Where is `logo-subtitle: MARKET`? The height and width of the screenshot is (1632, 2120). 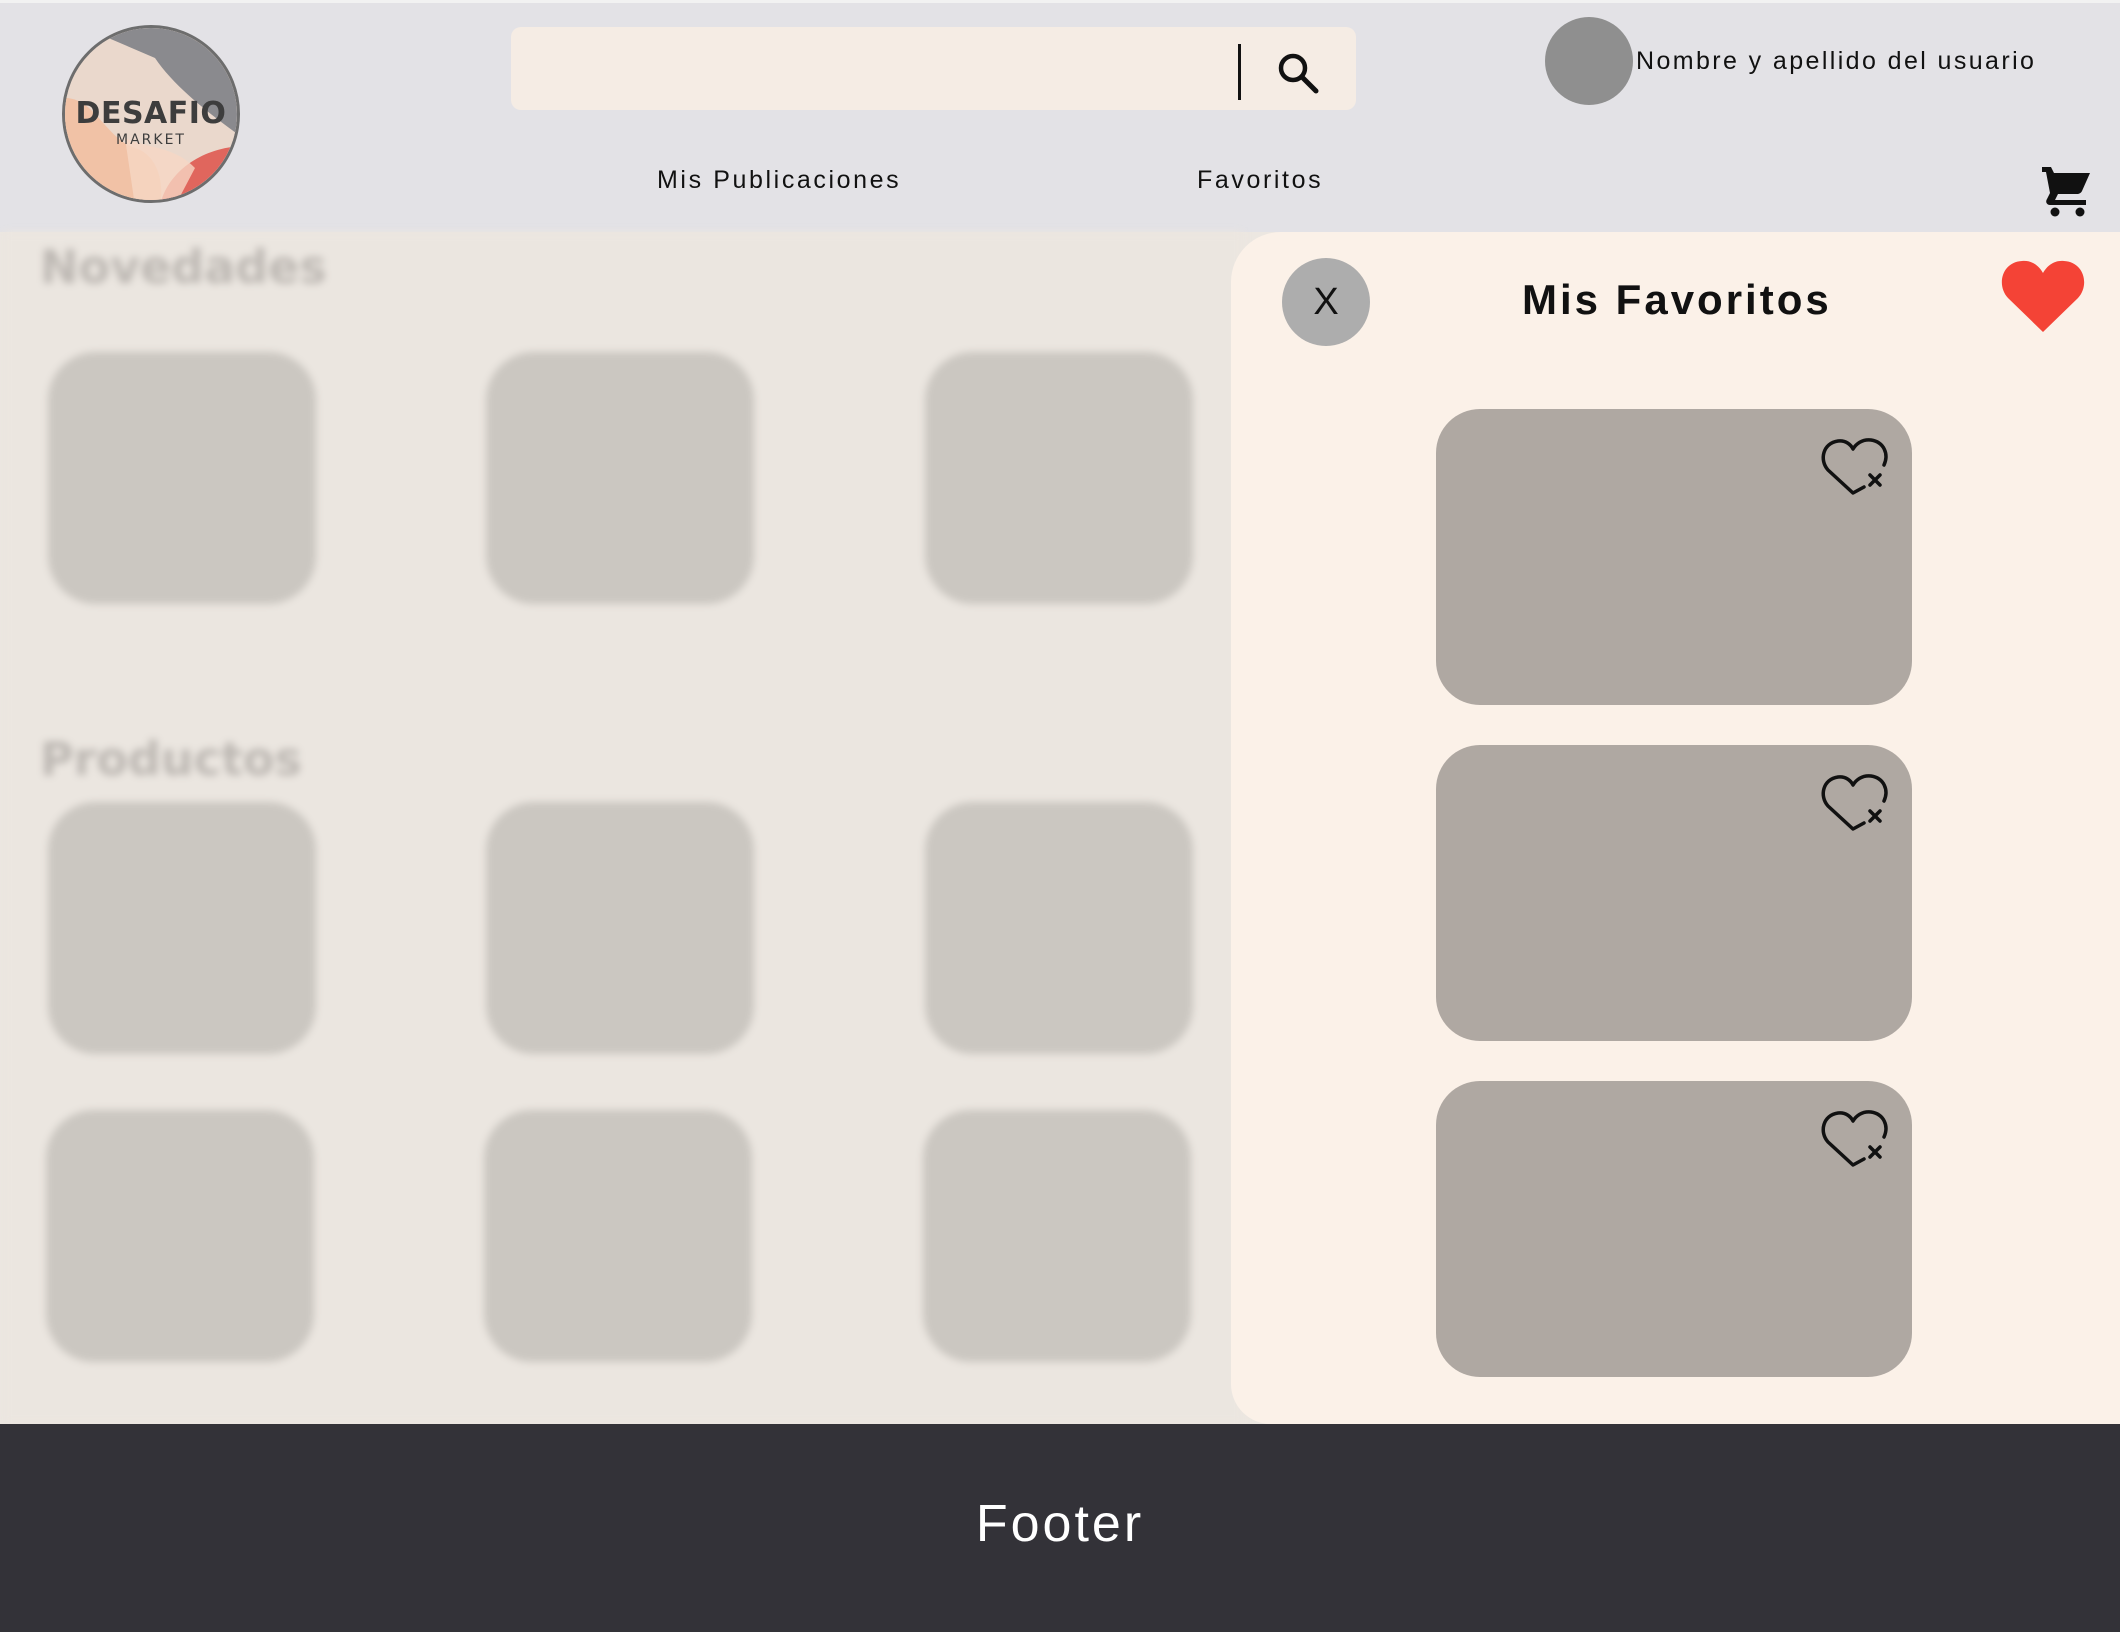
logo-subtitle: MARKET is located at coordinates (151, 140).